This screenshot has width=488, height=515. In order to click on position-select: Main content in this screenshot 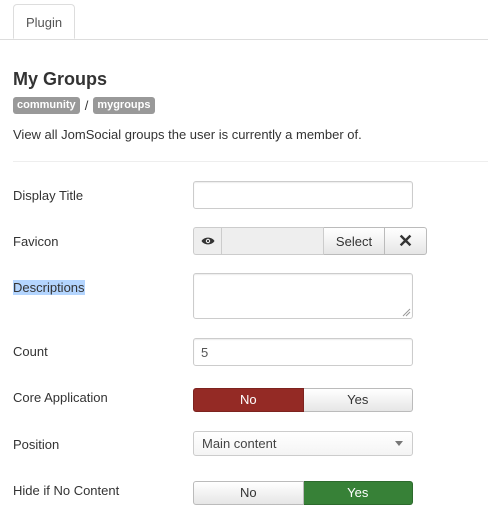, I will do `click(303, 443)`.